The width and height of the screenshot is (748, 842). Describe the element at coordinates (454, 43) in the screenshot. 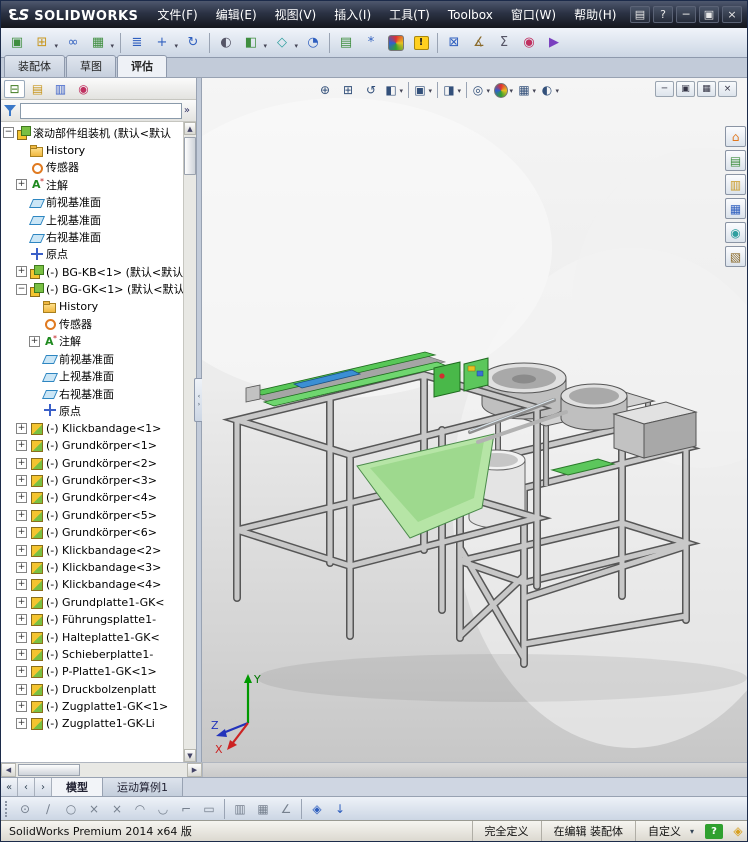

I see `interference-detection-button: ⊠` at that location.